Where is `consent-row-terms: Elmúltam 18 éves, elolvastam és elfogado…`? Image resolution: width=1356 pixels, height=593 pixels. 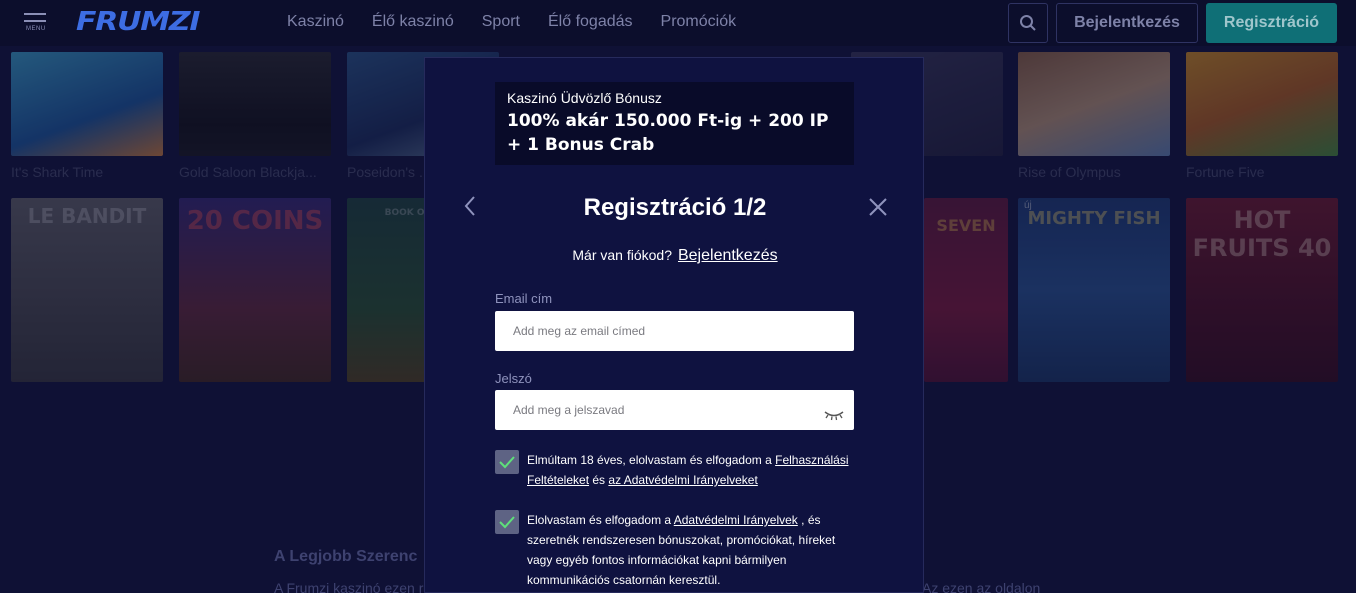
consent-row-terms: Elmúltam 18 éves, elolvastam és elfogado… is located at coordinates (674, 470).